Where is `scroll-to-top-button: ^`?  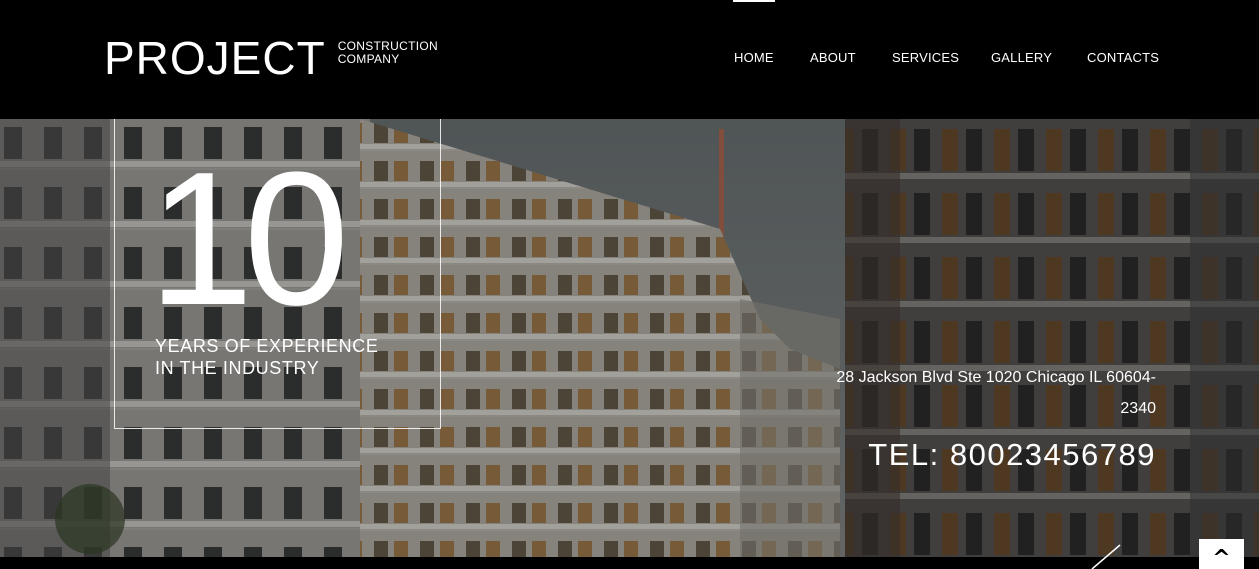 scroll-to-top-button: ^ is located at coordinates (1221, 554).